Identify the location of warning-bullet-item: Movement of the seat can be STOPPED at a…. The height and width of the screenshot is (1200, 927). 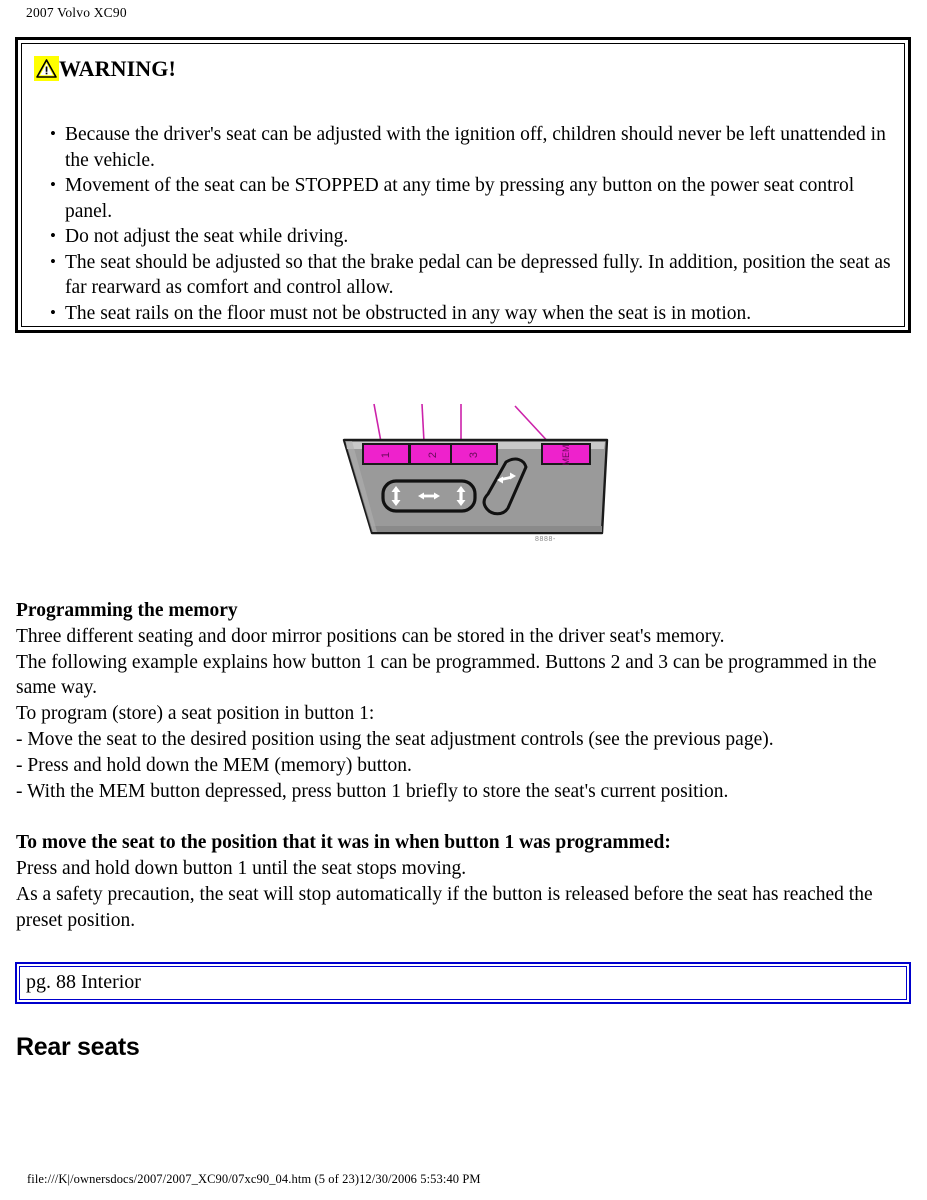
(464, 198).